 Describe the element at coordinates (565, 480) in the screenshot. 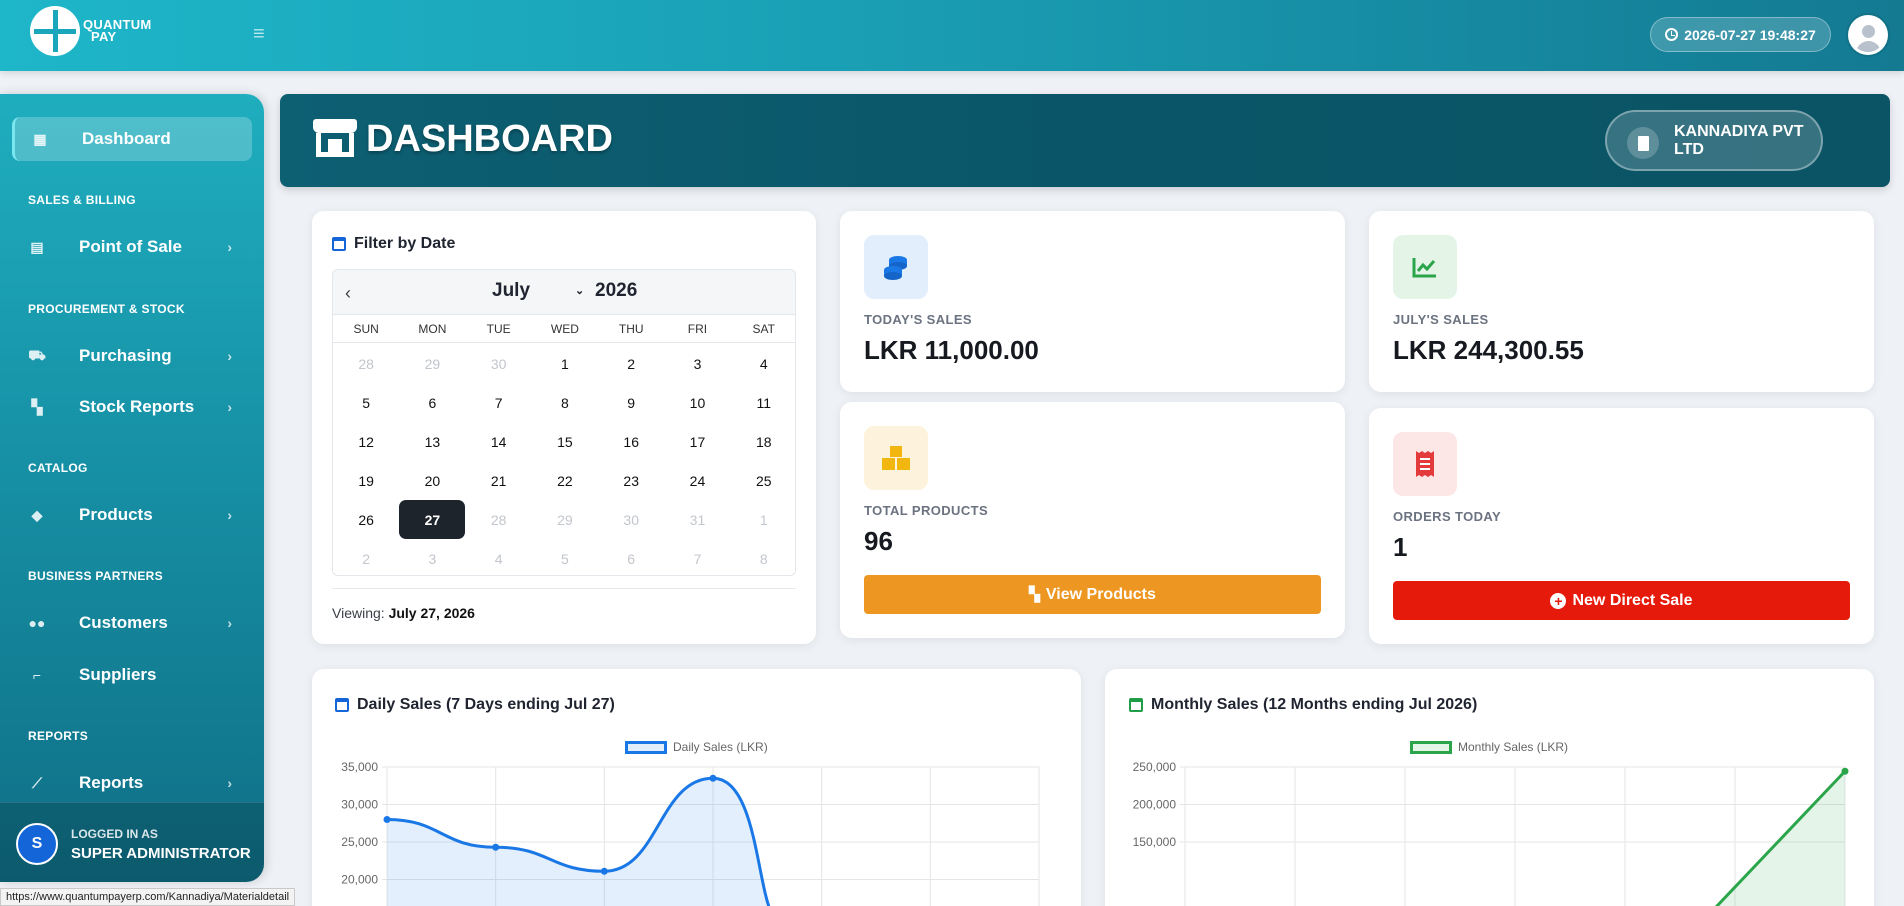

I see `calendar-day: 22` at that location.